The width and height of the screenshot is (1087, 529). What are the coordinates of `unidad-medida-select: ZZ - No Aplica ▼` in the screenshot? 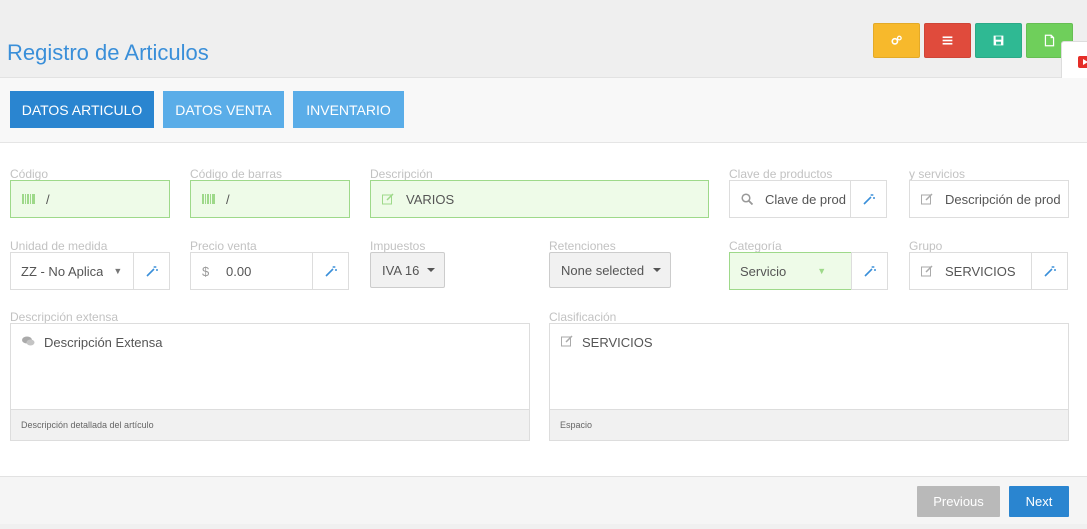 It's located at (72, 271).